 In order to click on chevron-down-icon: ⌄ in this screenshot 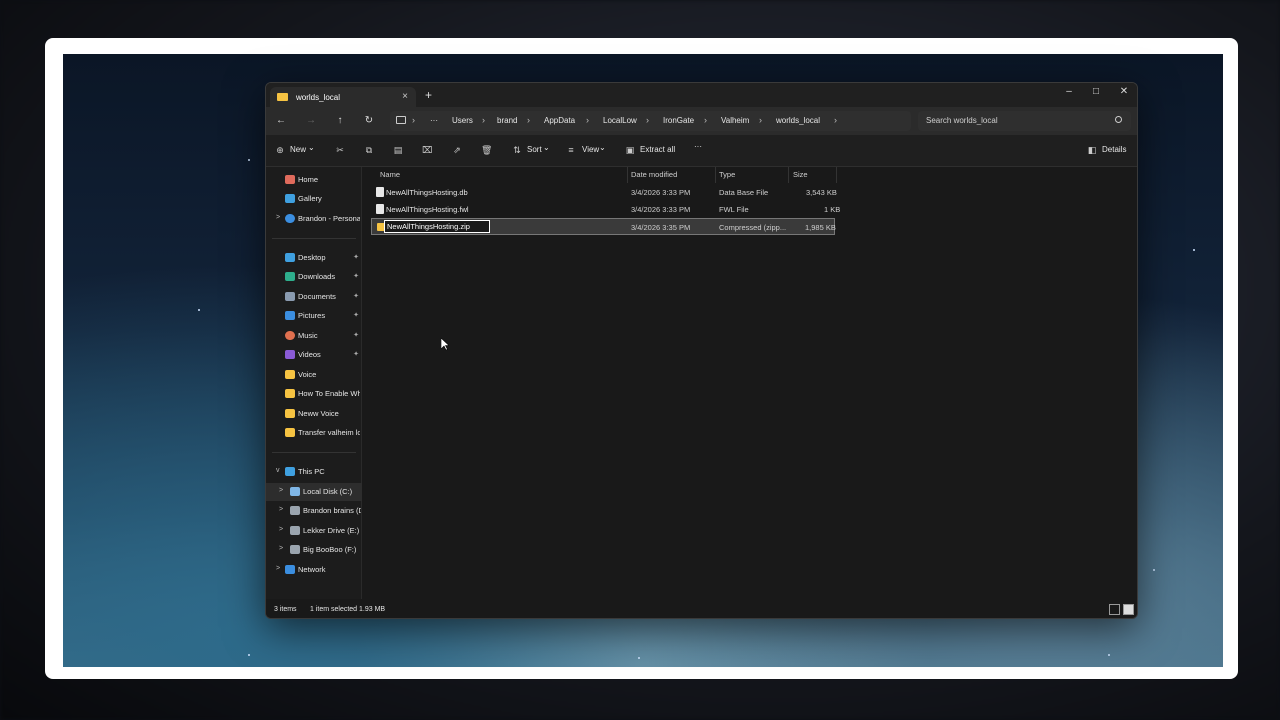, I will do `click(546, 147)`.